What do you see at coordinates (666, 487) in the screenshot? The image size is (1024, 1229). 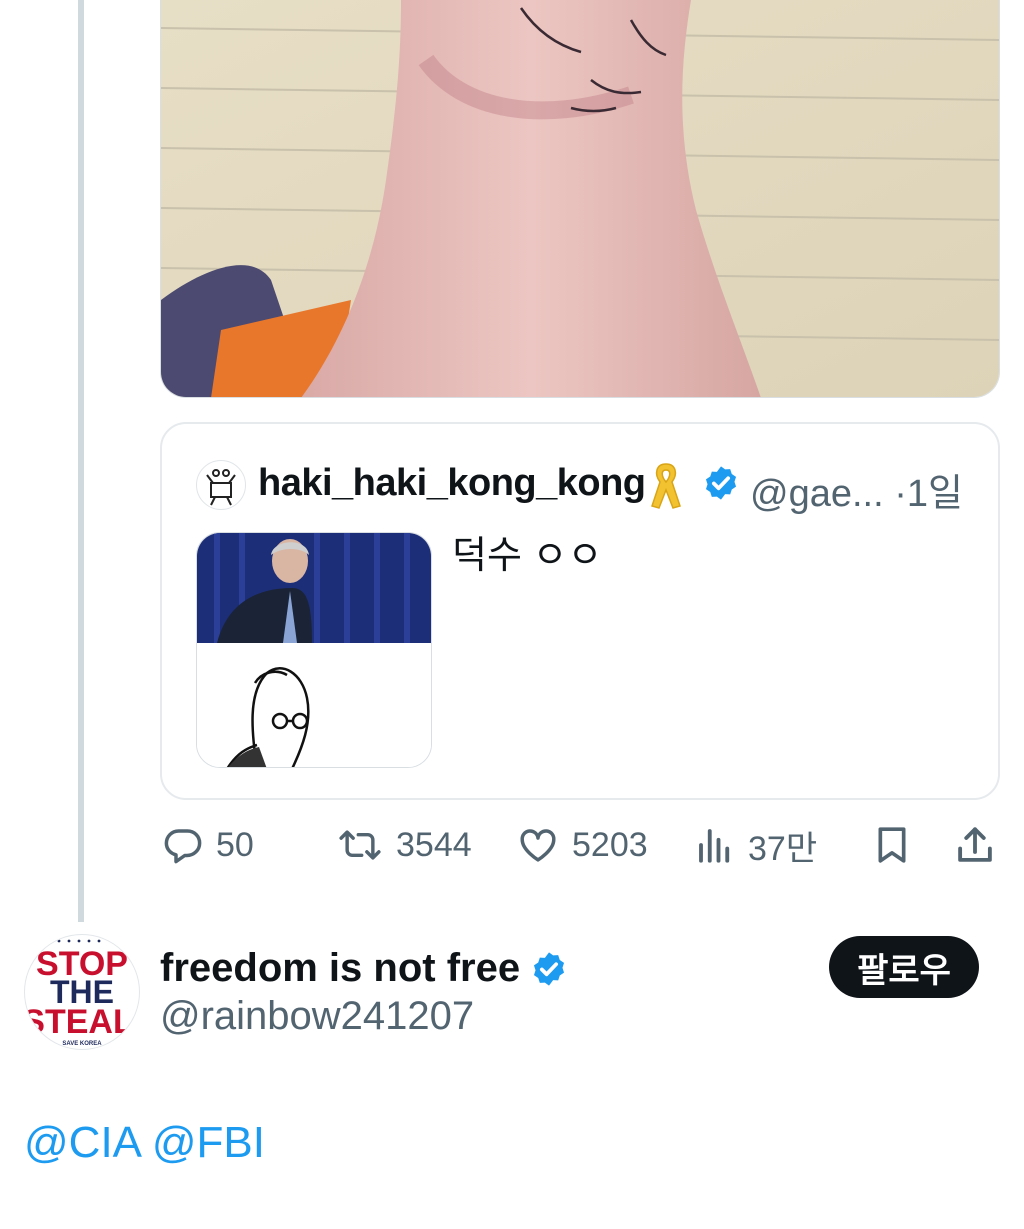 I see `yellow-ribbon-icon` at bounding box center [666, 487].